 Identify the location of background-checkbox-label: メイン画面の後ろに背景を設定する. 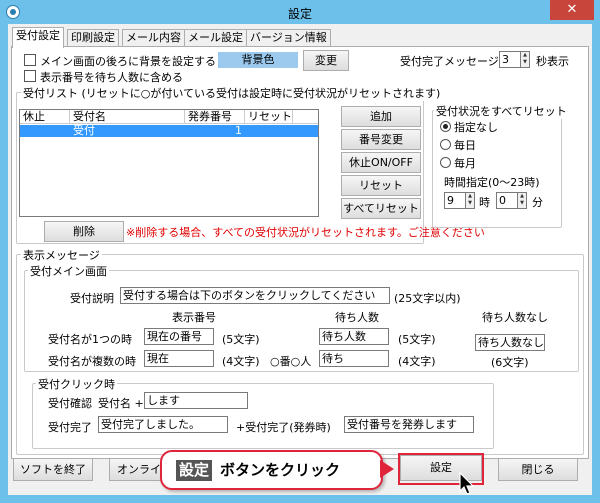
(128, 61).